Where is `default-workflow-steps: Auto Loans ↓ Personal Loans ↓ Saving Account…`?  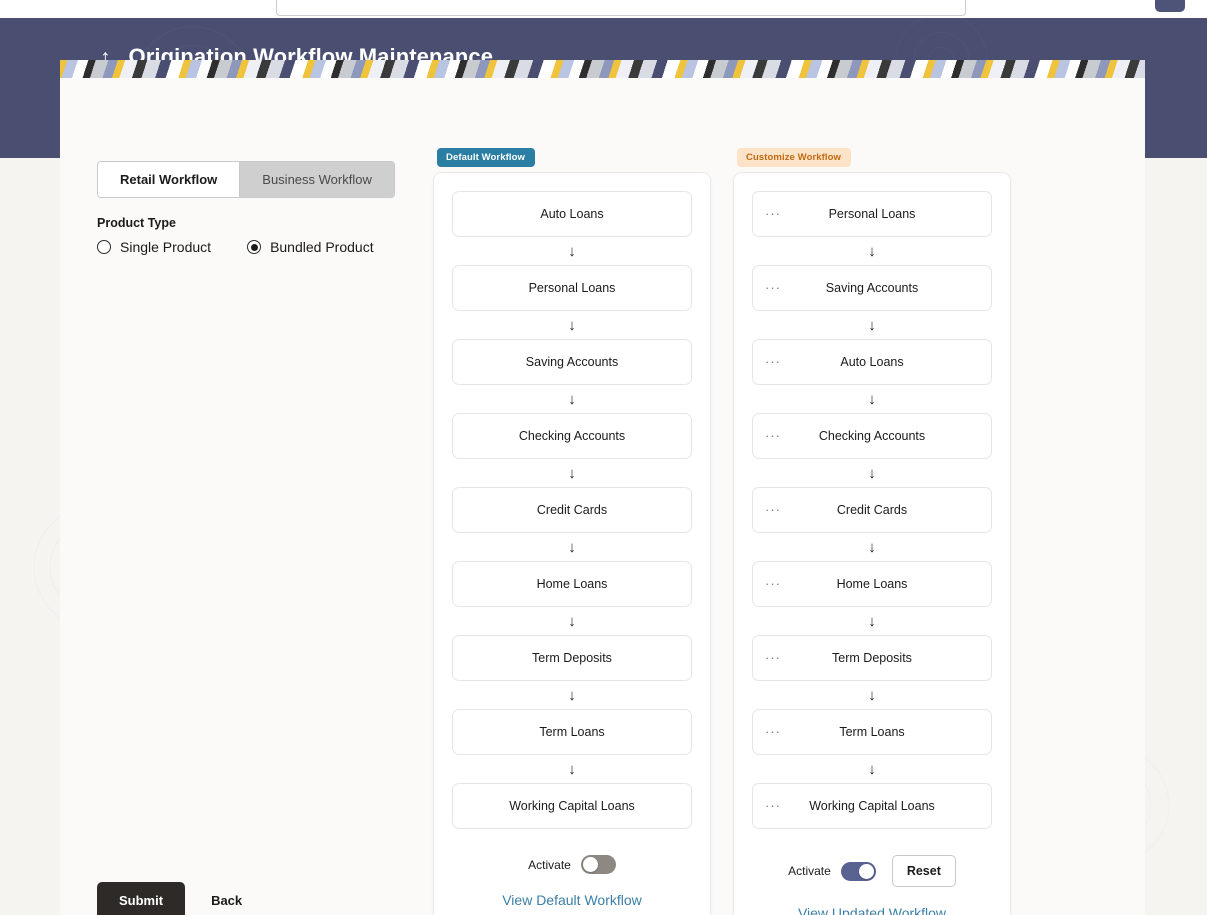
default-workflow-steps: Auto Loans ↓ Personal Loans ↓ Saving Account… is located at coordinates (572, 510).